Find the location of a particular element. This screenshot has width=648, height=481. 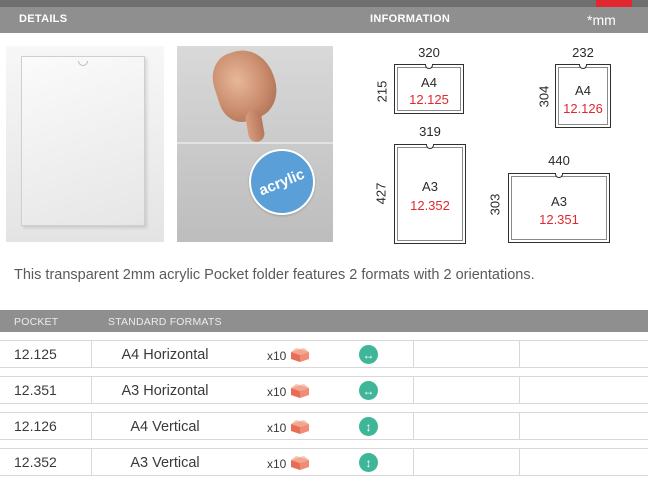

format-diagram-a4-horizontal: A4 12.125 is located at coordinates (429, 89).